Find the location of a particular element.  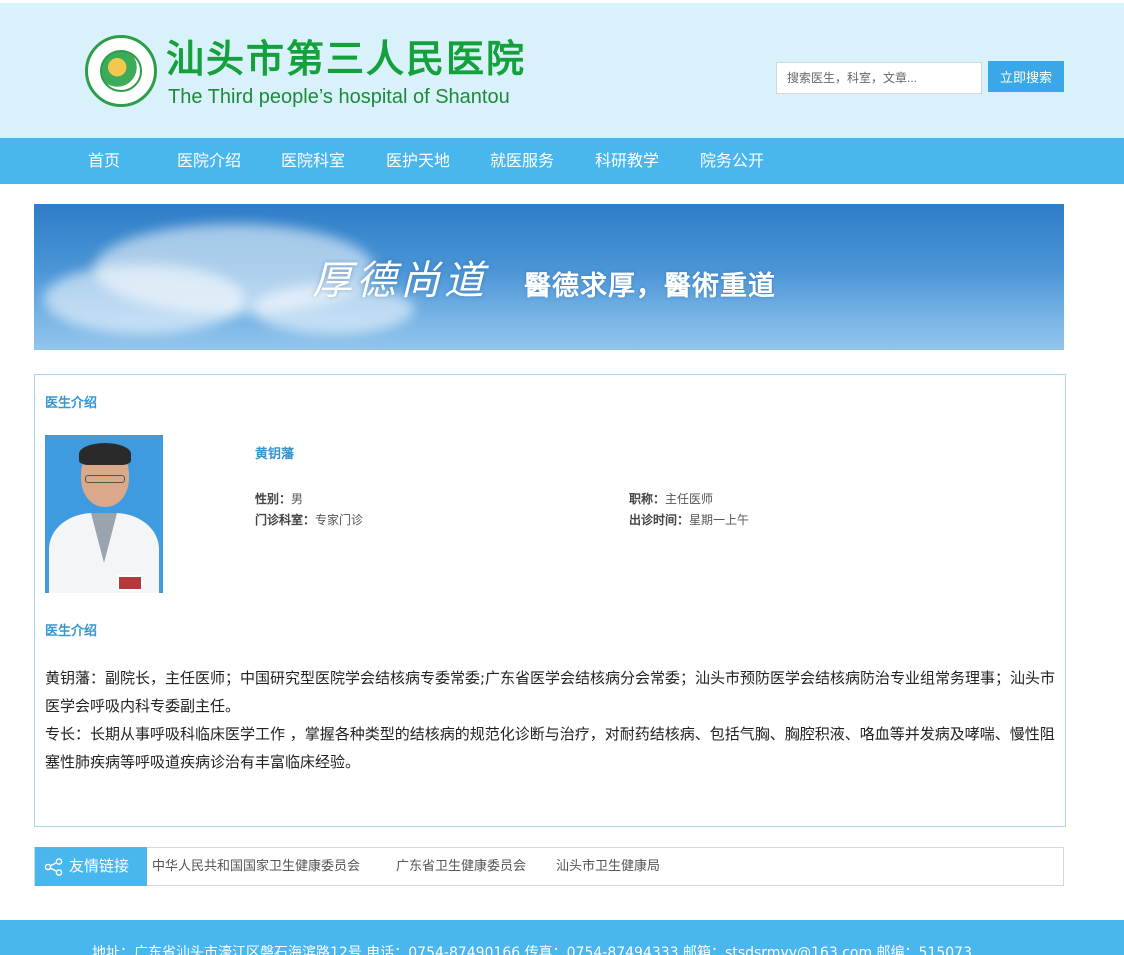

nav-item-research-teaching: 科研教学 is located at coordinates (627, 161).